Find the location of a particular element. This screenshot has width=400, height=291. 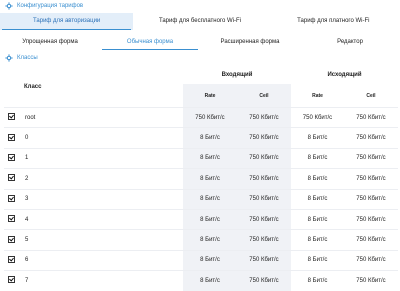

class-column-header: Класс is located at coordinates (33, 86).